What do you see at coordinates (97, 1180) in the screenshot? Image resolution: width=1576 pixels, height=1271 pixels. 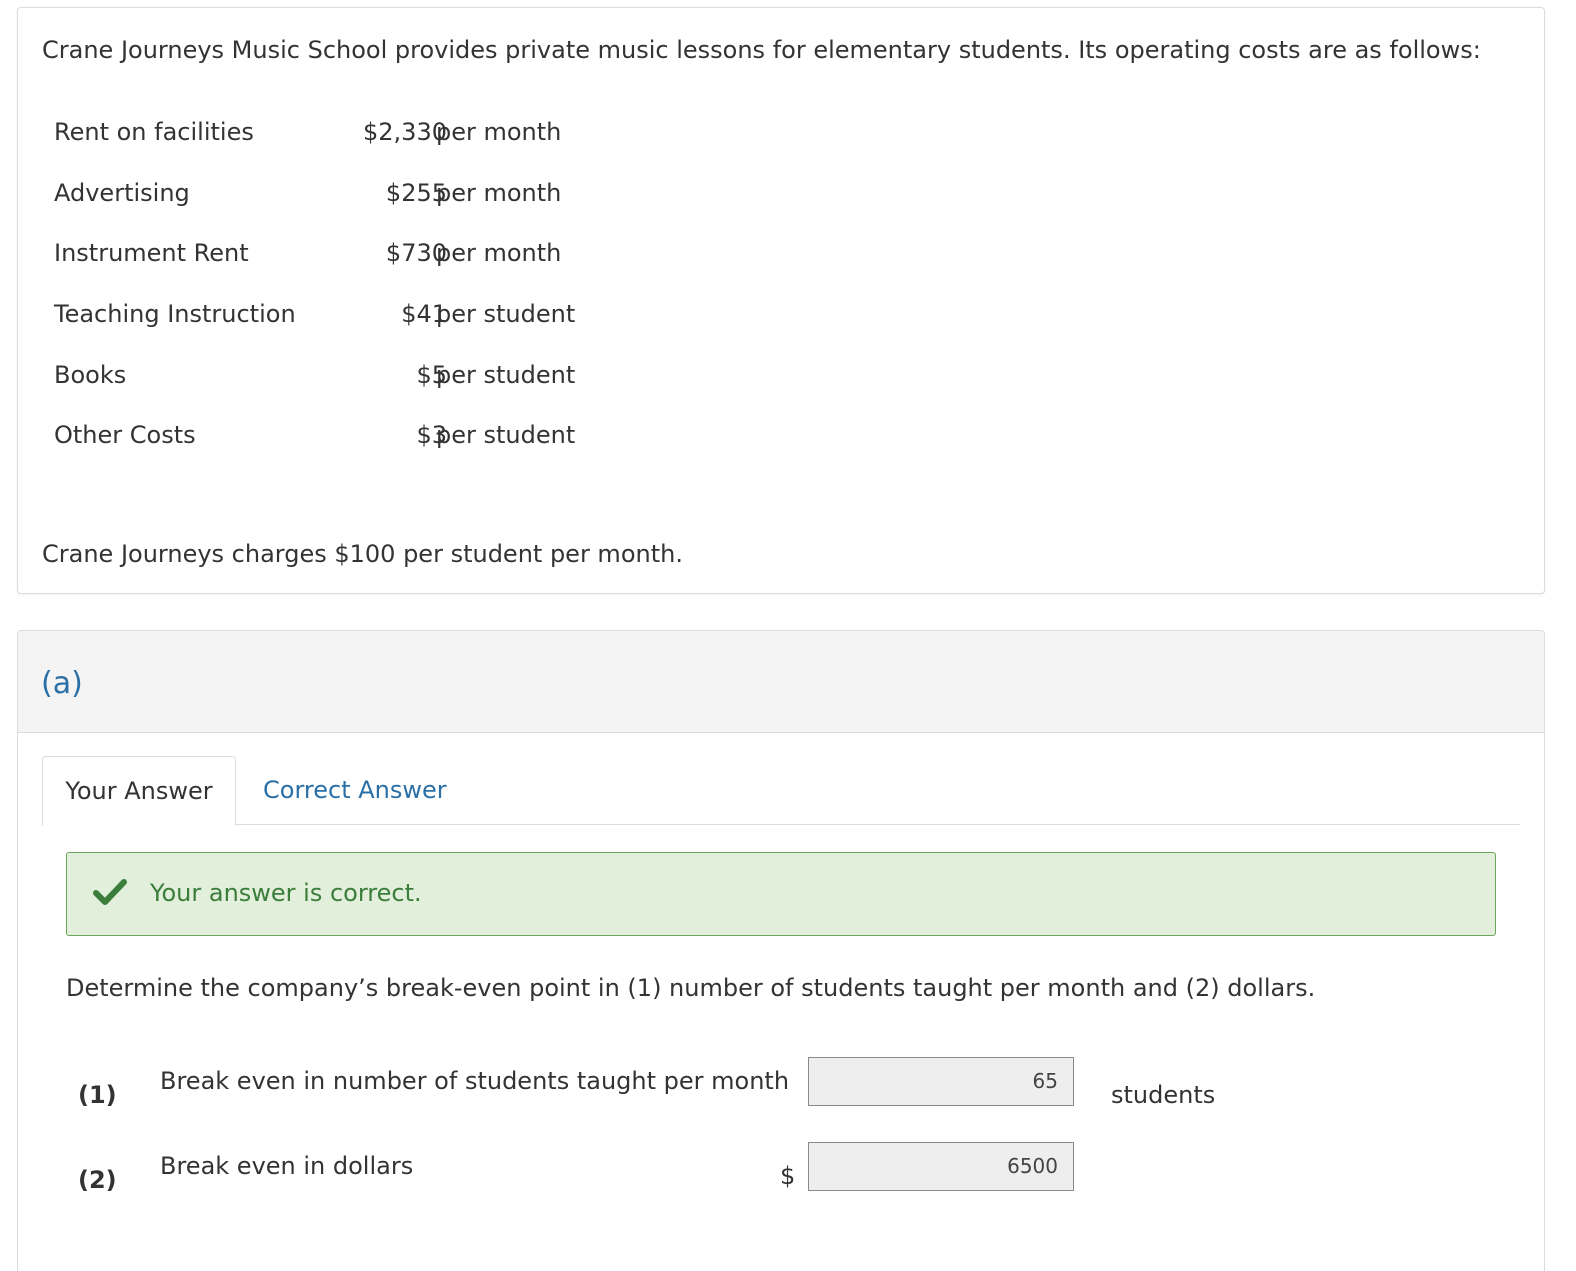 I see `answer-row-number: (2)` at bounding box center [97, 1180].